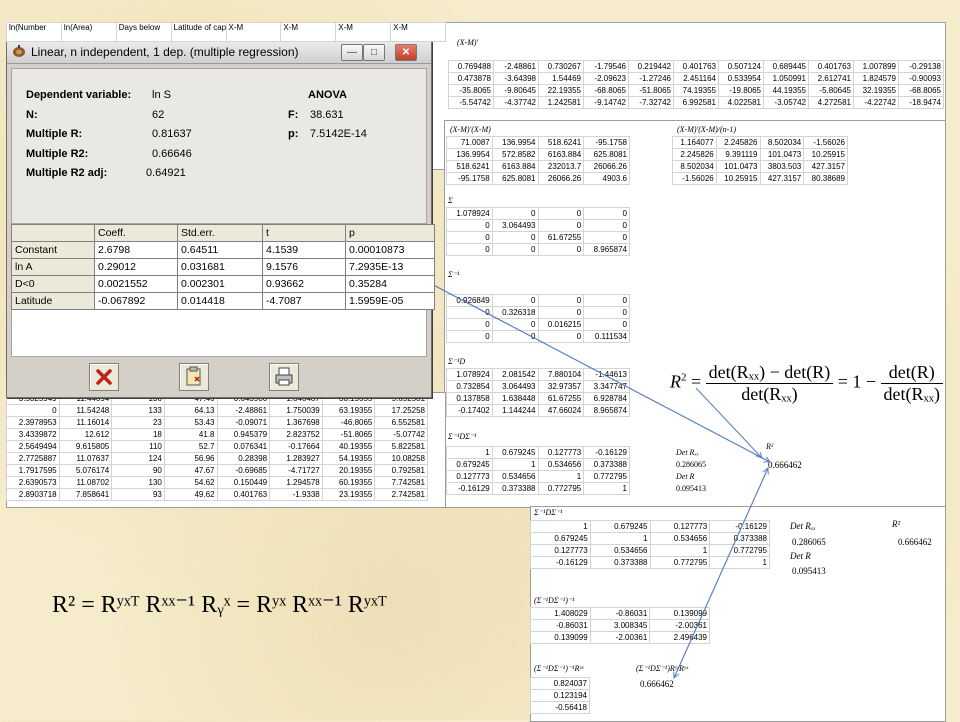 Image resolution: width=960 pixels, height=722 pixels. I want to click on cell: 3803.503, so click(782, 166).